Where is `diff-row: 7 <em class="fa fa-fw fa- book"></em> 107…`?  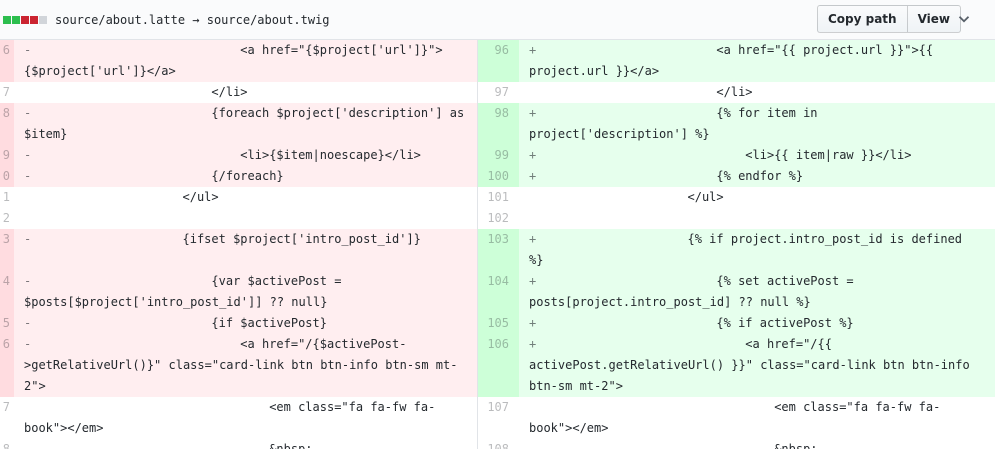
diff-row: 7 <em class="fa fa-fw fa- book"></em> 107… is located at coordinates (497, 418).